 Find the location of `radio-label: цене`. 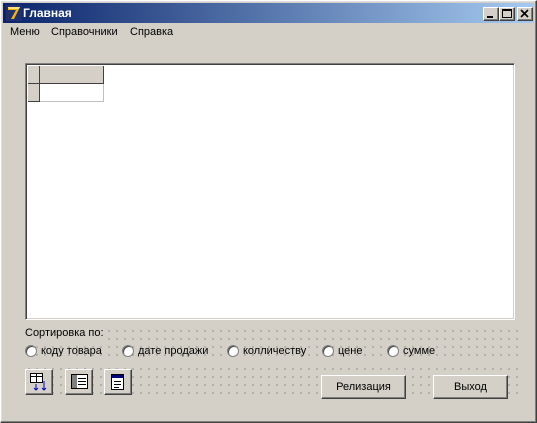

radio-label: цене is located at coordinates (350, 351).